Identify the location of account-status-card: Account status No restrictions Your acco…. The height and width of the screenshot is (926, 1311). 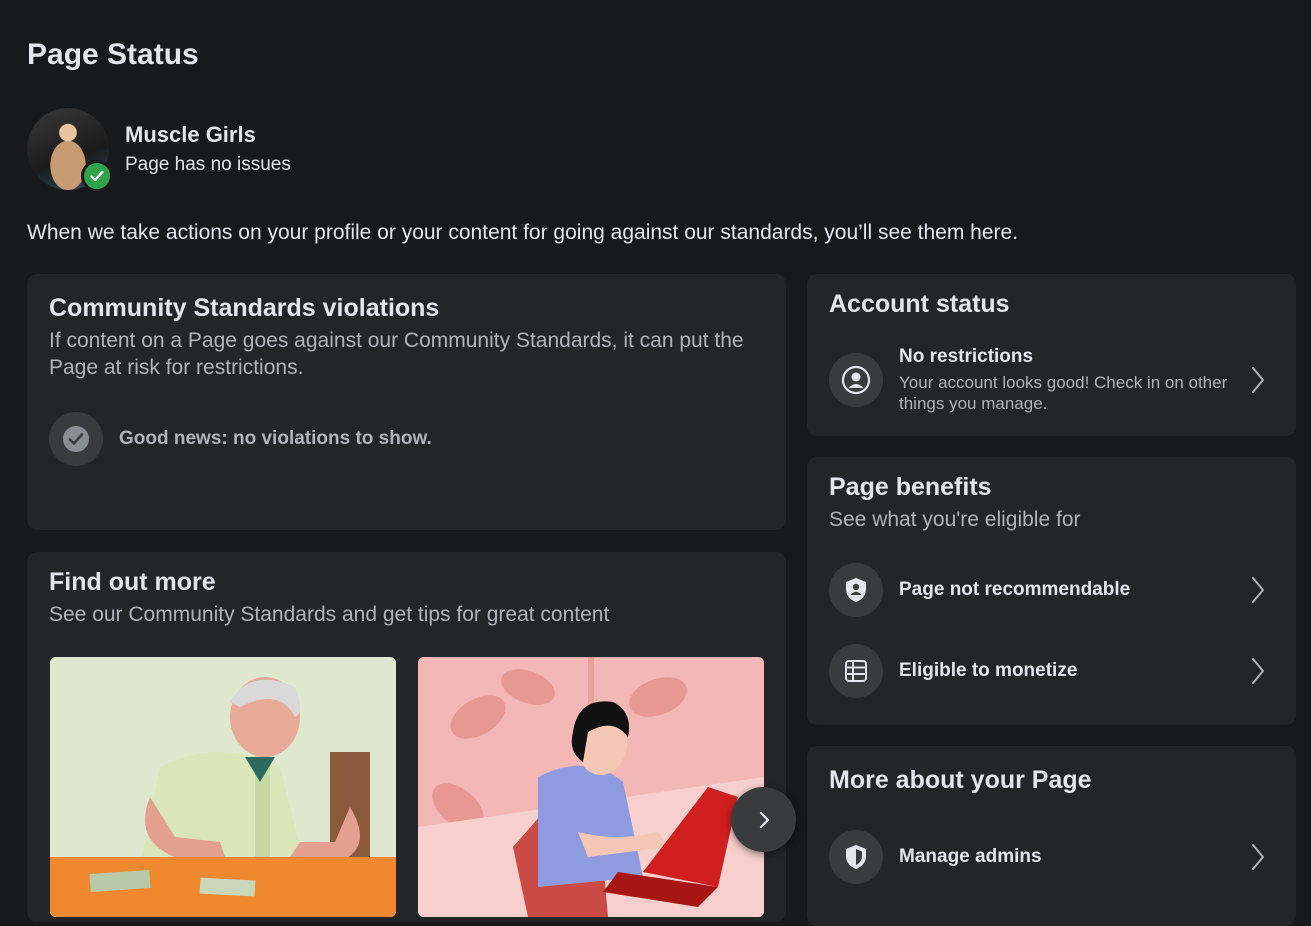
(1051, 355).